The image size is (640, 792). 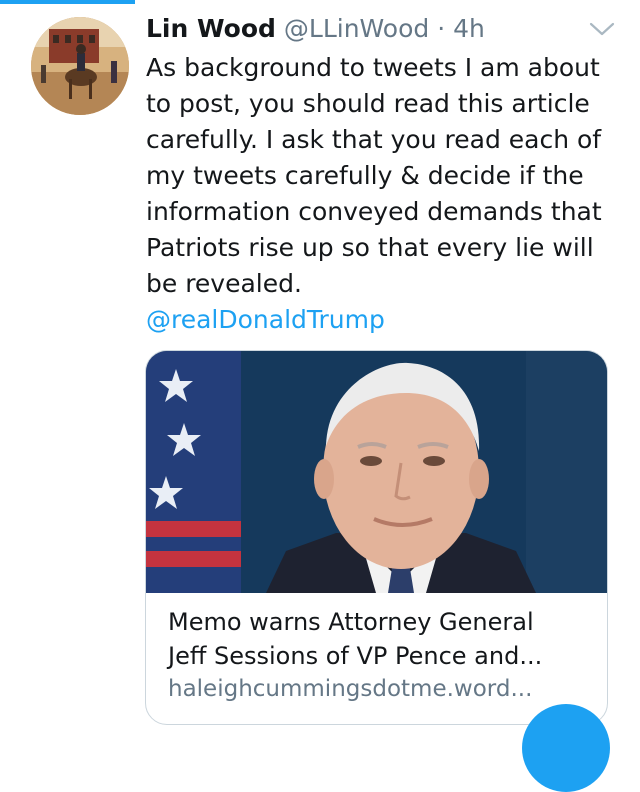 What do you see at coordinates (67, 2) in the screenshot?
I see `loading-progress-bar` at bounding box center [67, 2].